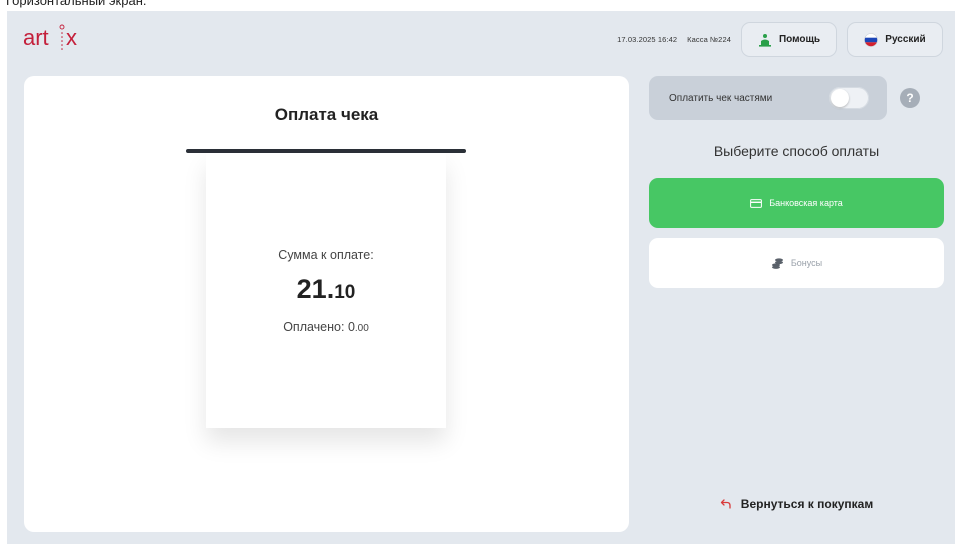  I want to click on bonuses-button: Бонусы, so click(796, 263).